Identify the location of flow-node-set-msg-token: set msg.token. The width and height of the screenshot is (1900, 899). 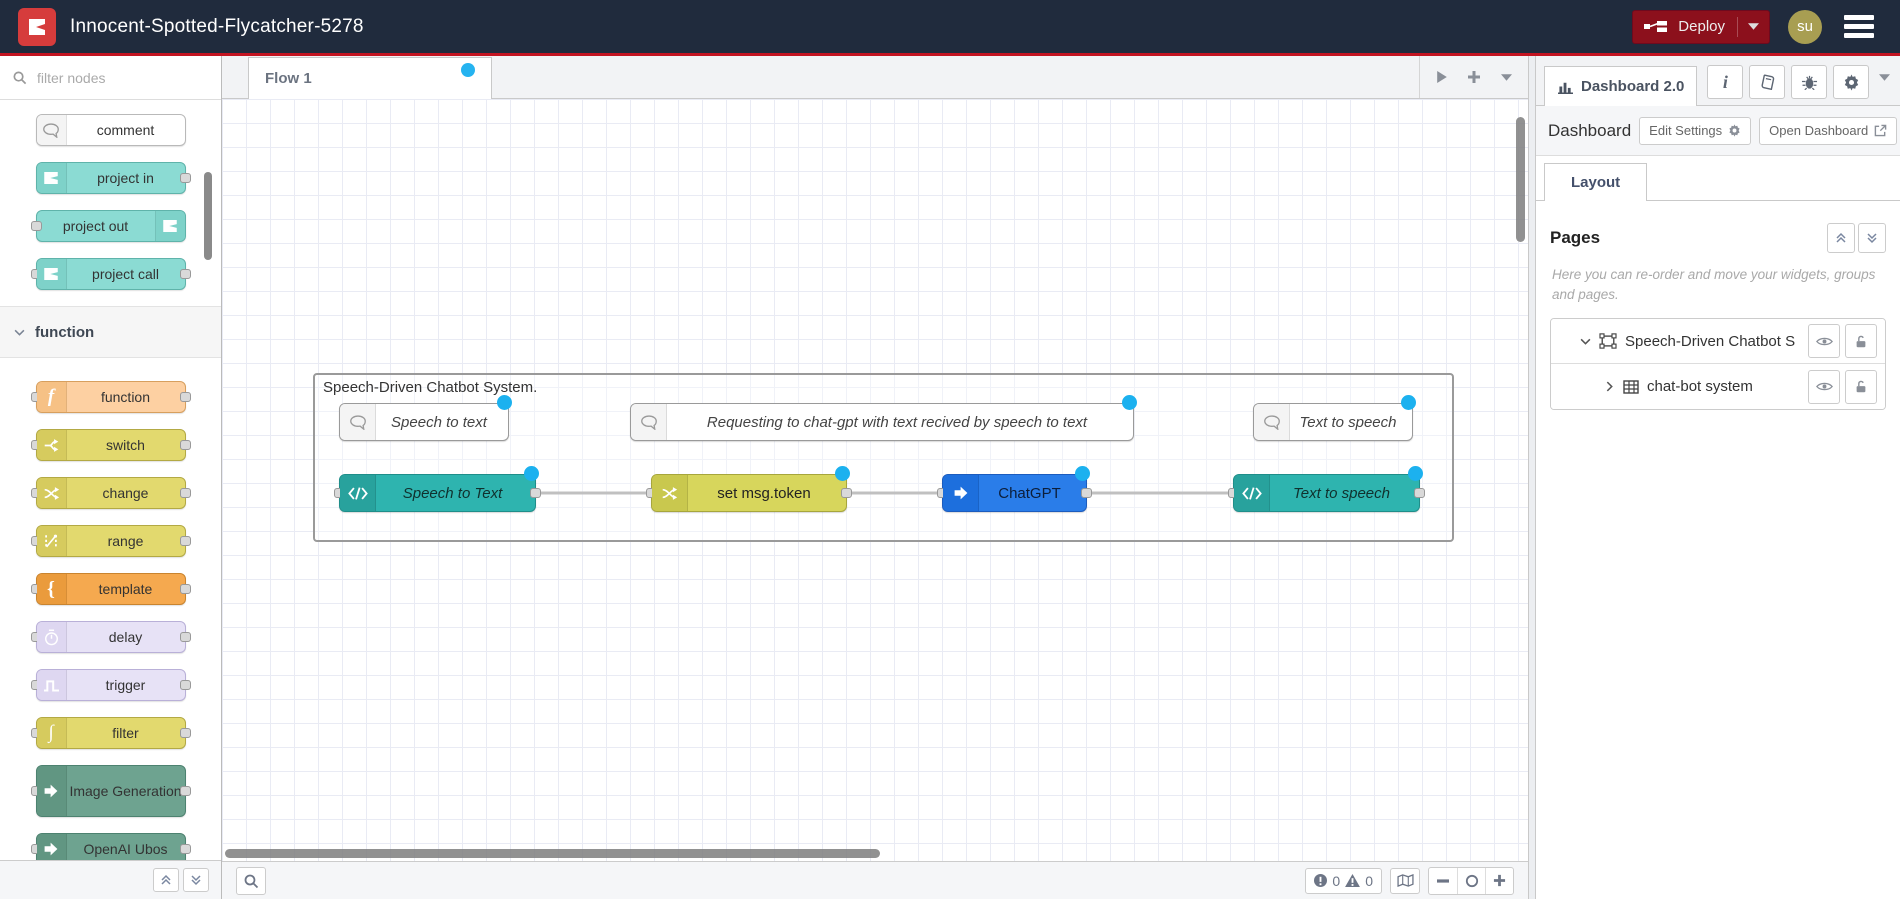
(749, 489).